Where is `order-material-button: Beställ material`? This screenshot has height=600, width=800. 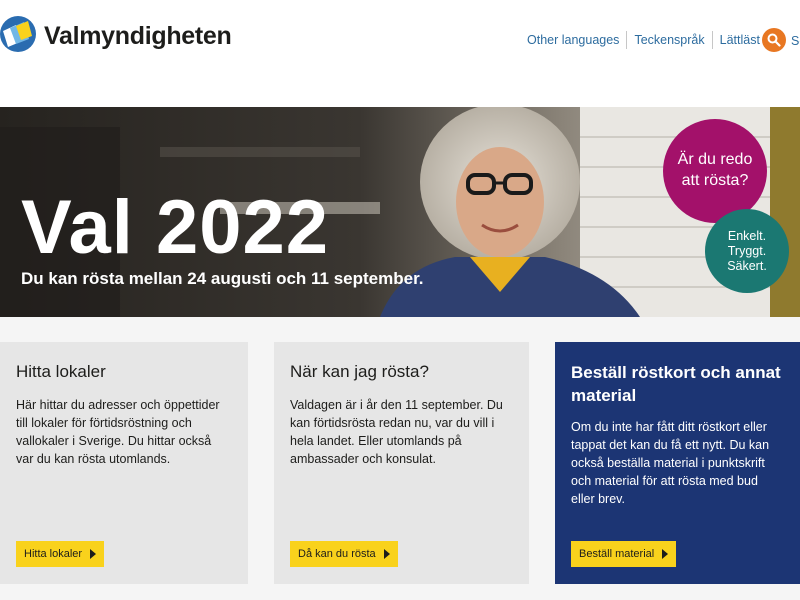 order-material-button: Beställ material is located at coordinates (624, 554).